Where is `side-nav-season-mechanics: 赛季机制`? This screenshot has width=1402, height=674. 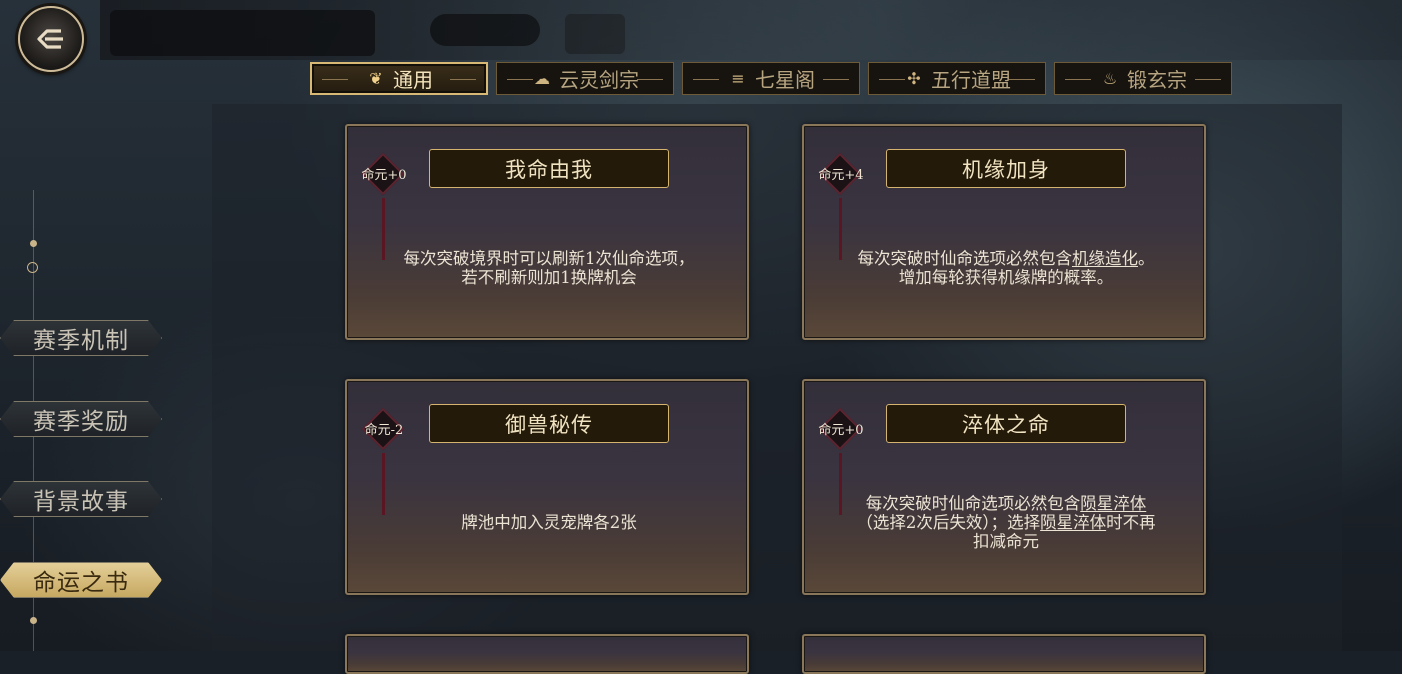
side-nav-season-mechanics: 赛季机制 is located at coordinates (81, 338).